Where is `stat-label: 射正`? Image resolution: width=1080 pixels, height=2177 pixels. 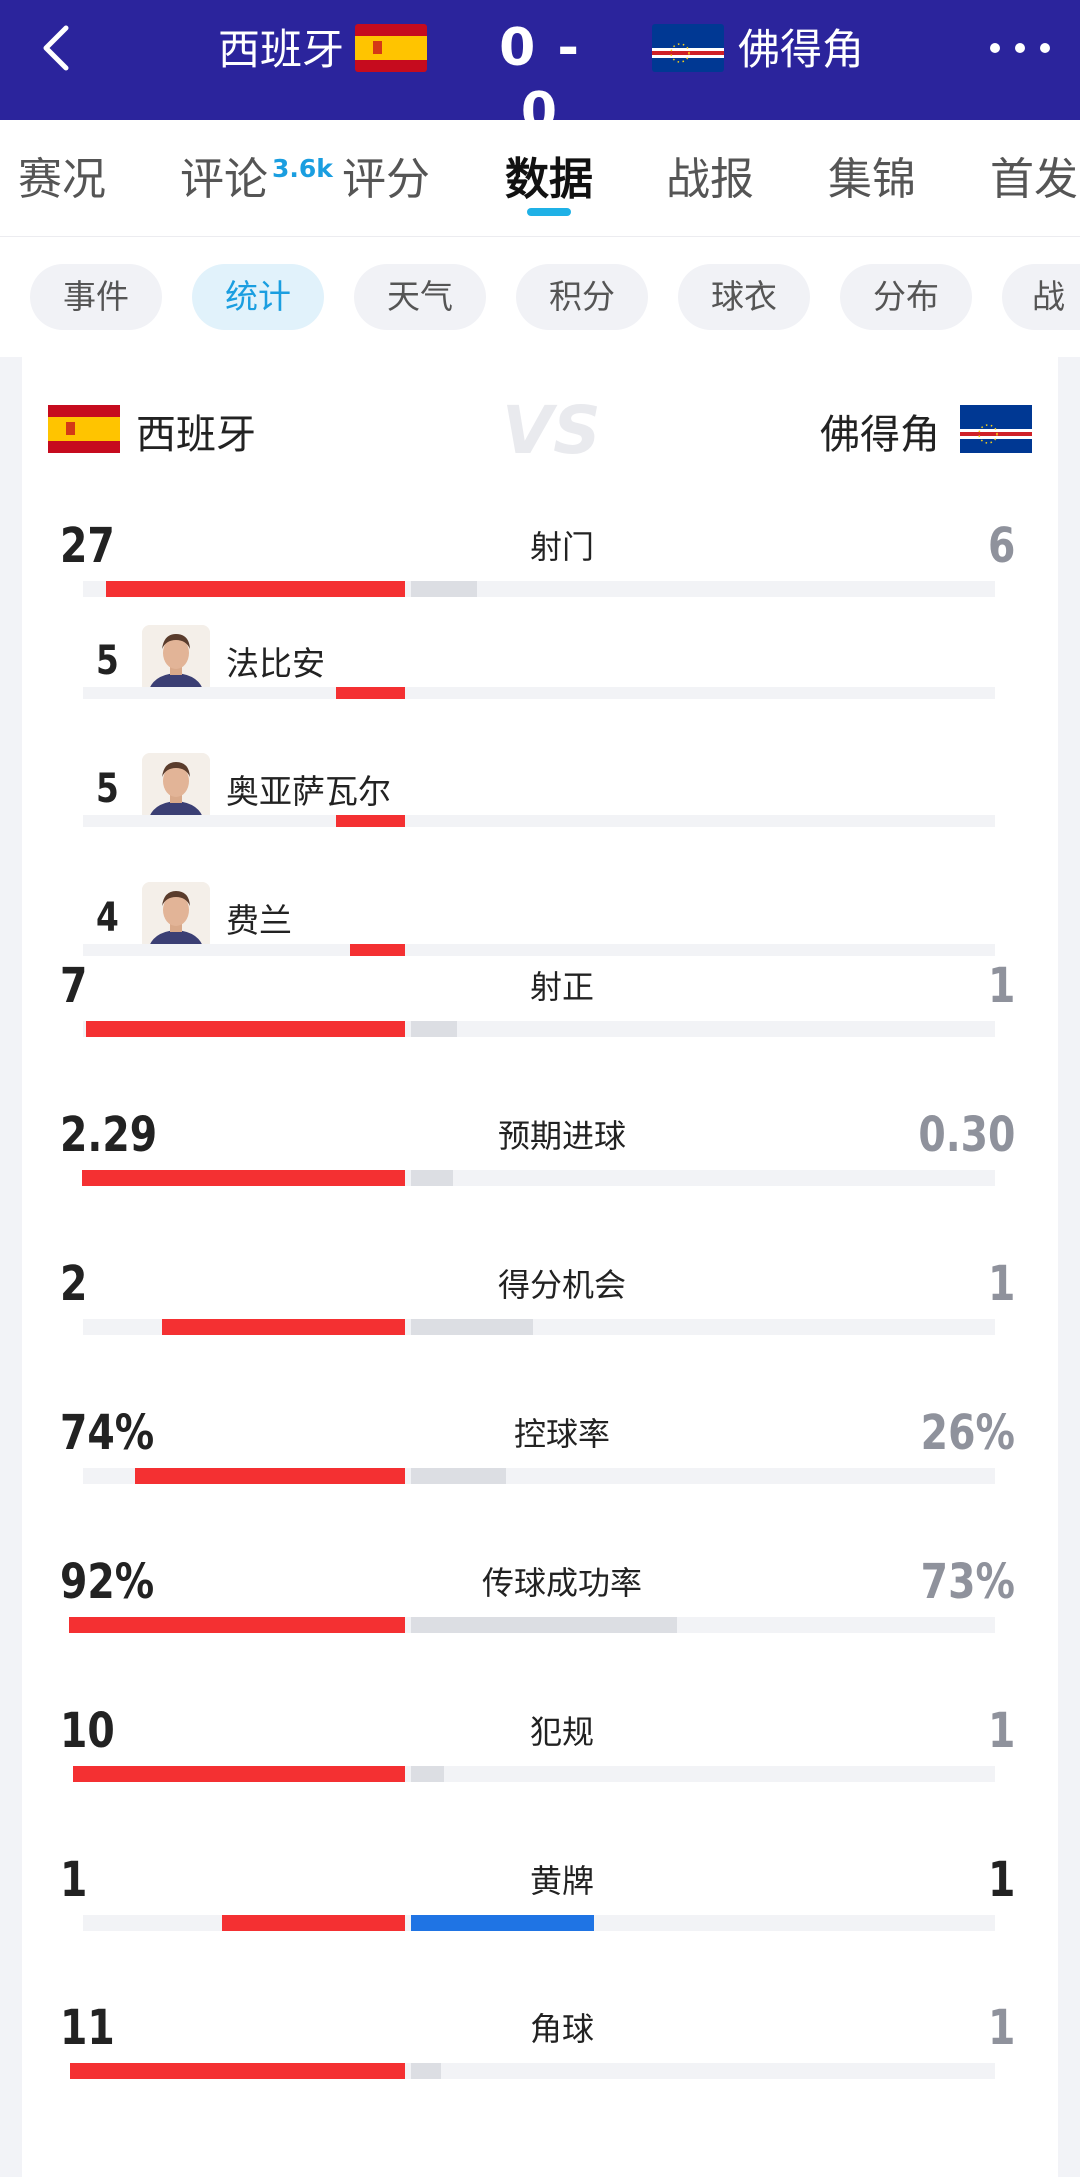 stat-label: 射正 is located at coordinates (561, 987).